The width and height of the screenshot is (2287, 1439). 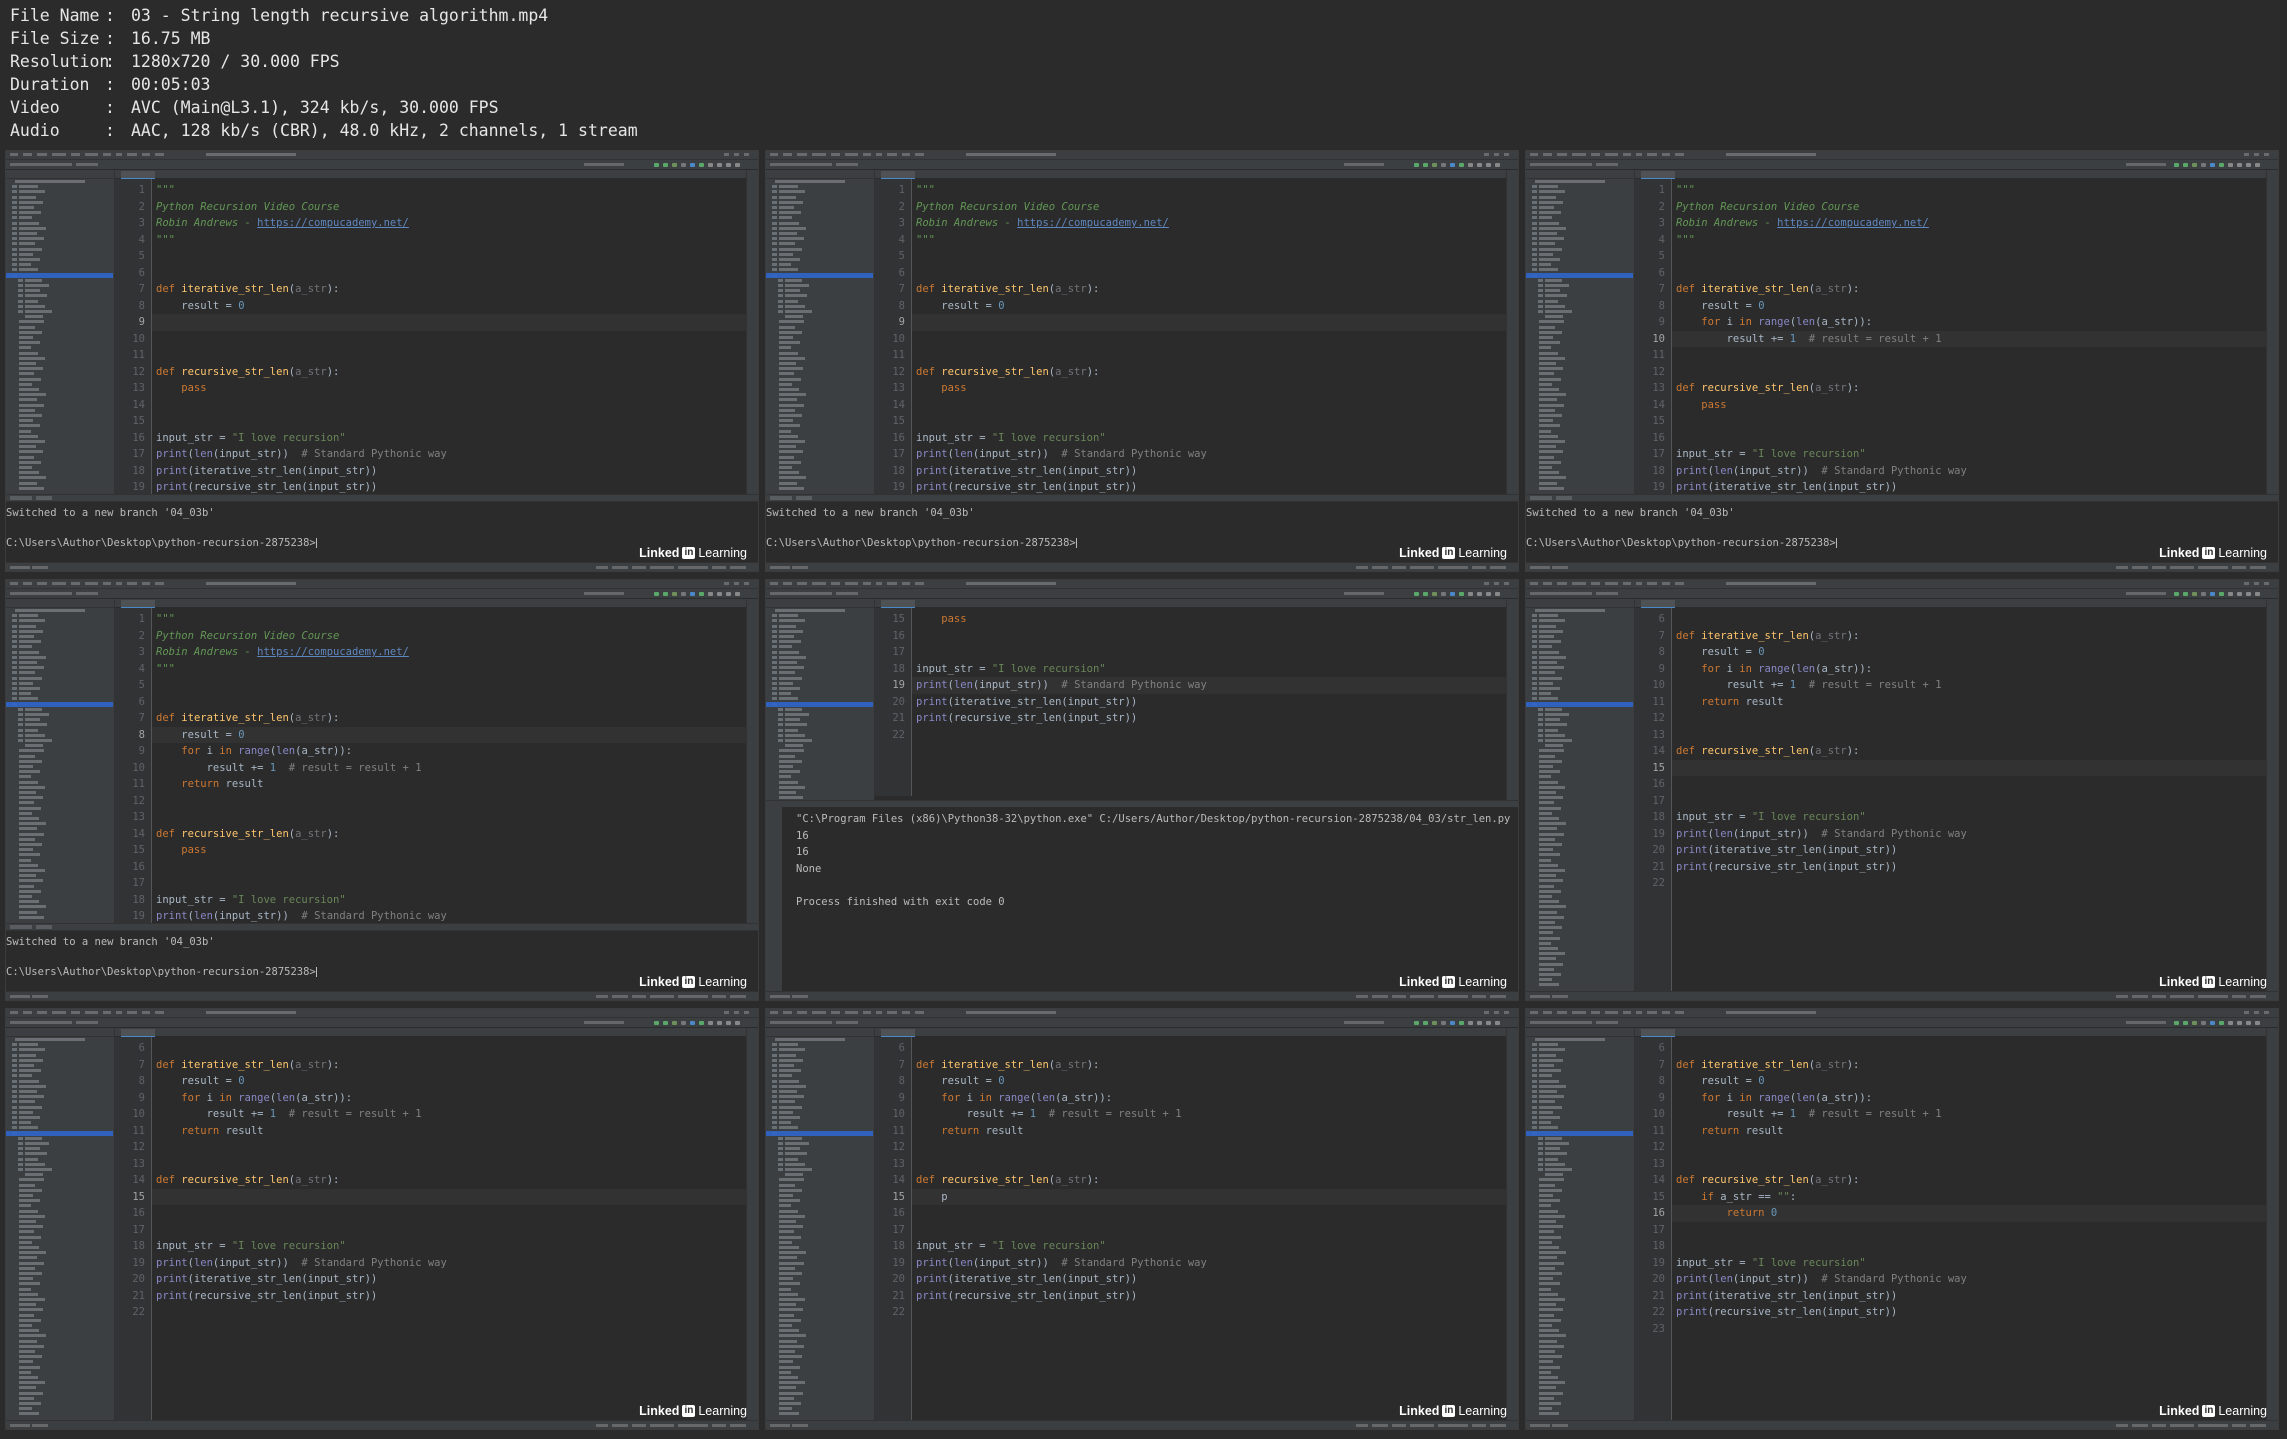 I want to click on code-line: """, so click(x=925, y=190).